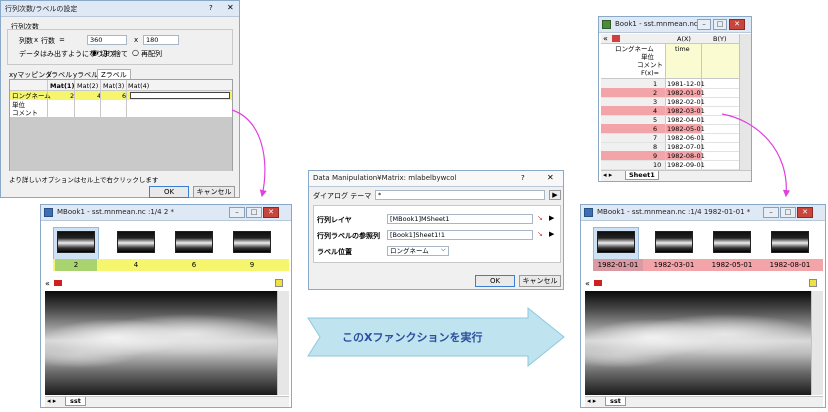 The height and width of the screenshot is (412, 828). Describe the element at coordinates (655, 156) in the screenshot. I see `row-number: 9` at that location.